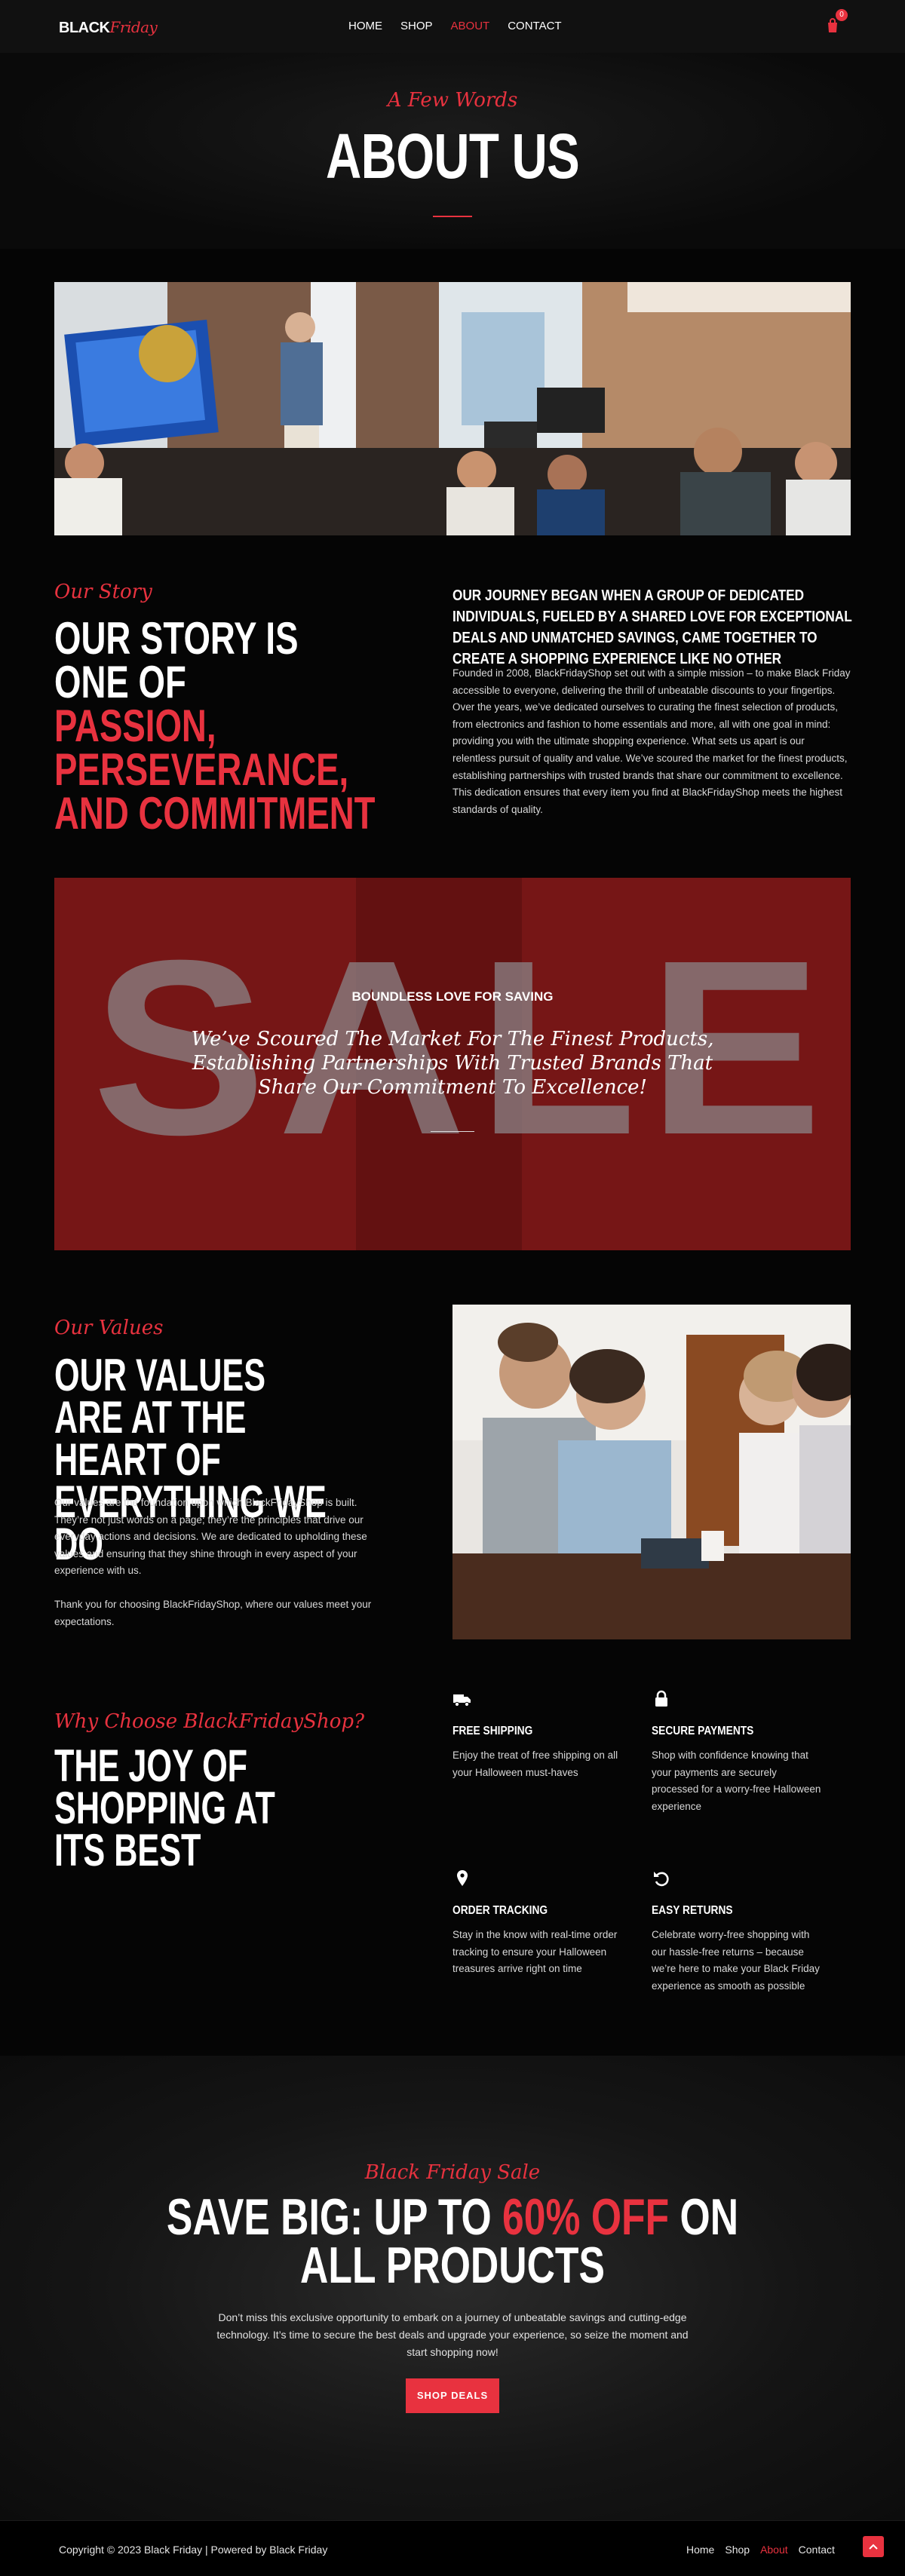 Image resolution: width=905 pixels, height=2576 pixels. What do you see at coordinates (452, 1131) in the screenshot?
I see `sale-divider` at bounding box center [452, 1131].